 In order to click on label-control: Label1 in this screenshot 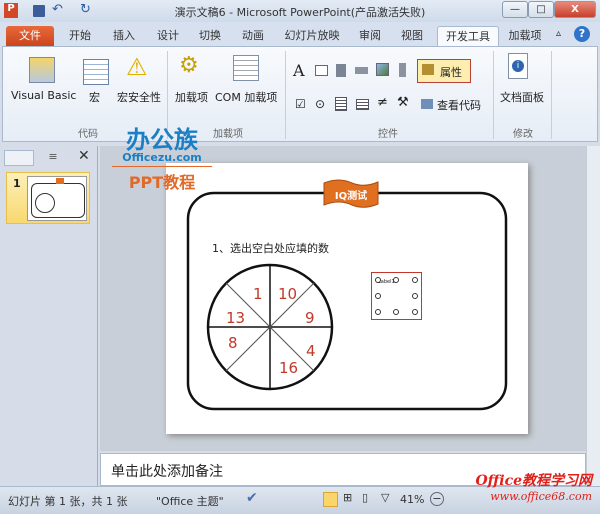, I will do `click(396, 296)`.